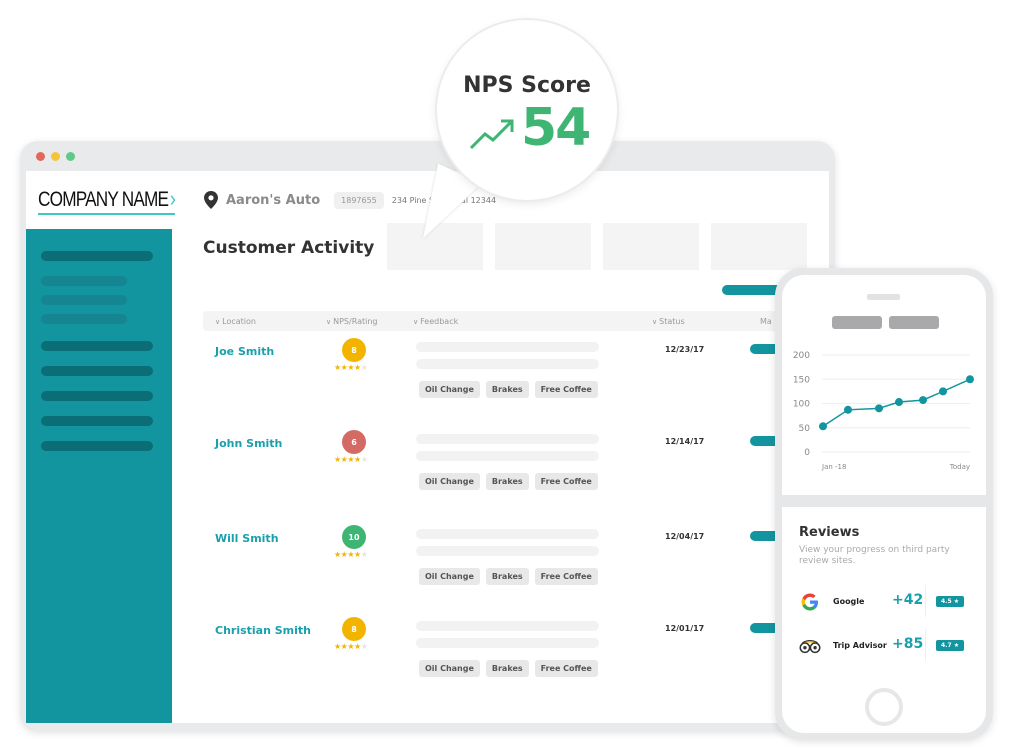 The image size is (1024, 748). Describe the element at coordinates (810, 646) in the screenshot. I see `tripadvisor-icon` at that location.